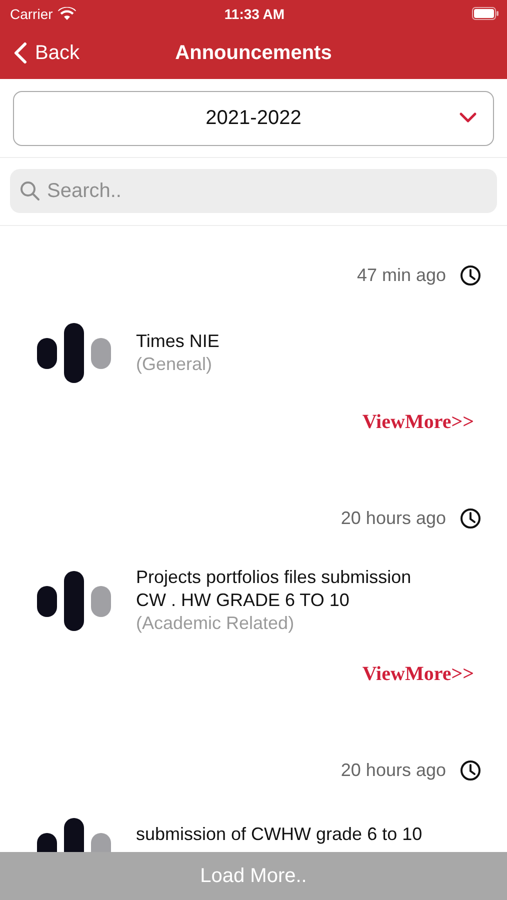  I want to click on carrier-label: Carrier, so click(31, 14).